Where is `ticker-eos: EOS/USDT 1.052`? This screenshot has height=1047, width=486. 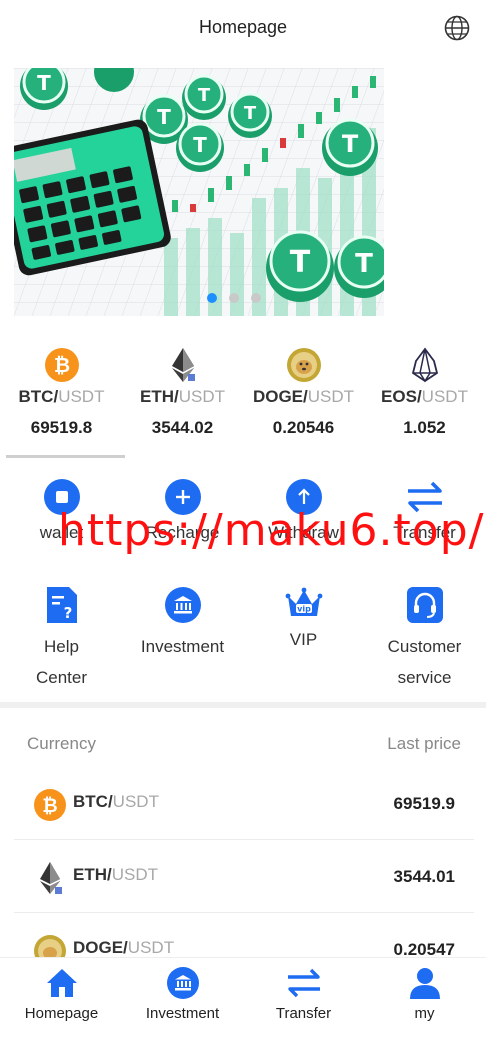
ticker-eos: EOS/USDT 1.052 is located at coordinates (424, 392).